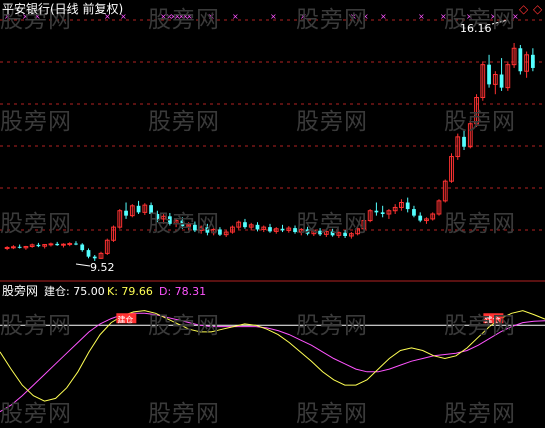 The image size is (545, 428). What do you see at coordinates (102, 267) in the screenshot?
I see `low-price-label: 9.52` at bounding box center [102, 267].